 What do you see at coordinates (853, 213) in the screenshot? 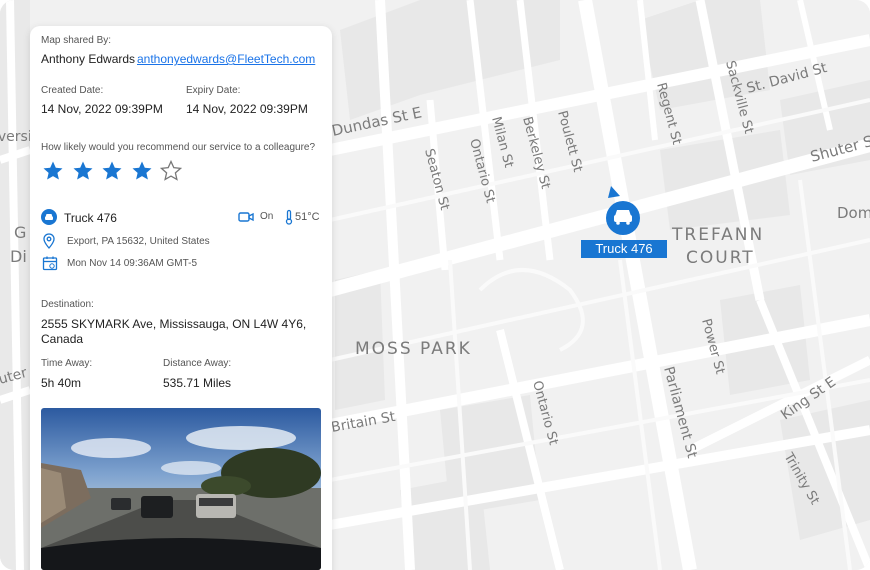
I see `street-label: Dom` at bounding box center [853, 213].